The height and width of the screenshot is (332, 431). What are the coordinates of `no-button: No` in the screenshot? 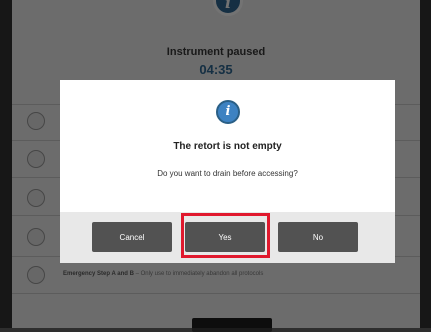 It's located at (318, 237).